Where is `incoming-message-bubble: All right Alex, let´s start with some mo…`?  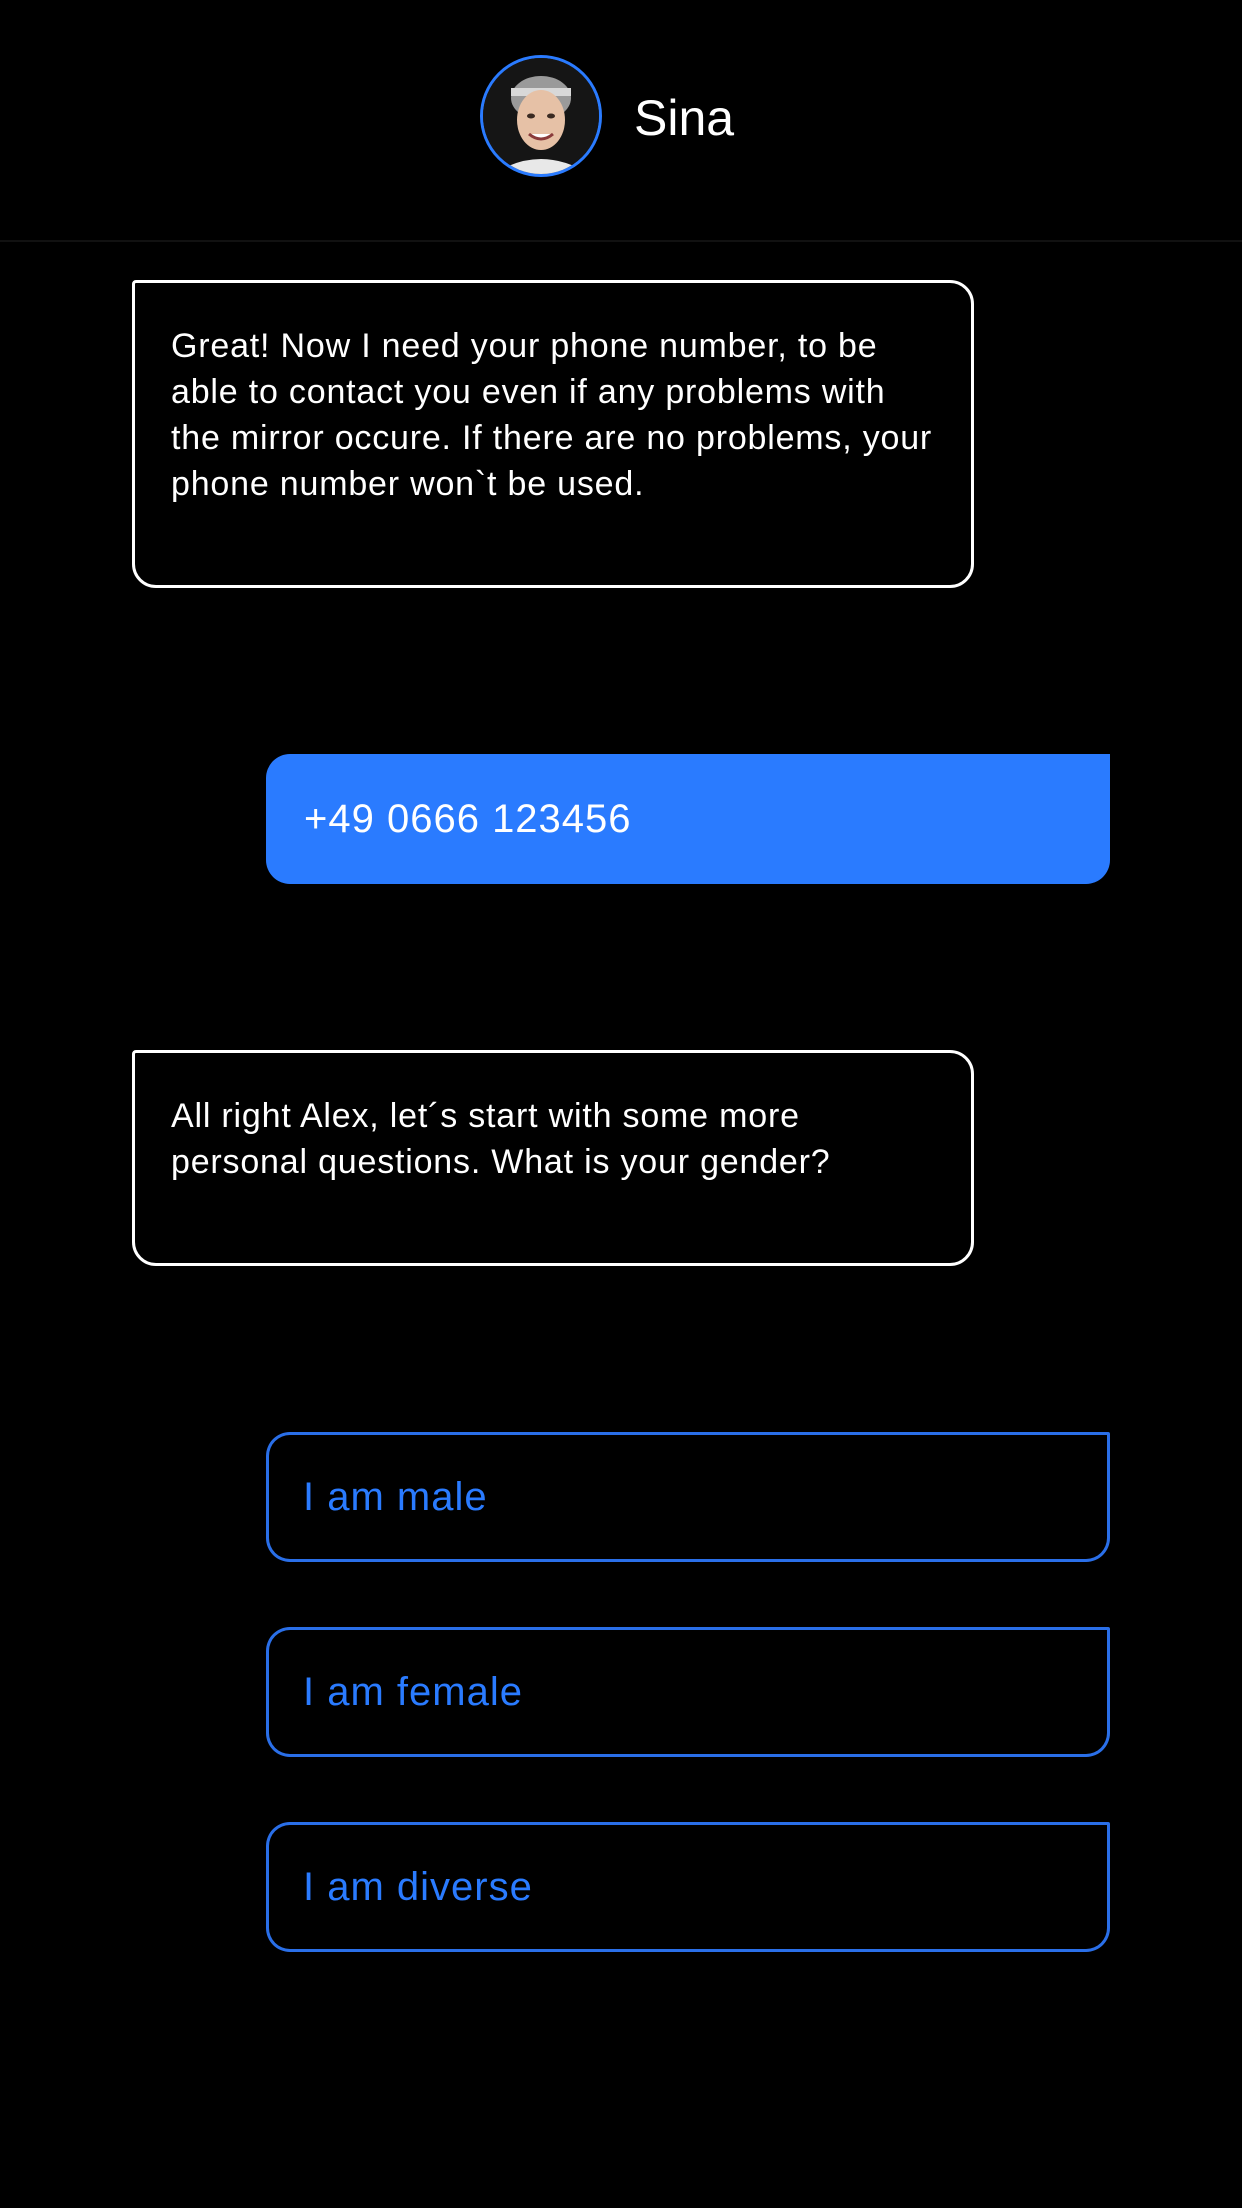 incoming-message-bubble: All right Alex, let´s start with some mo… is located at coordinates (553, 1158).